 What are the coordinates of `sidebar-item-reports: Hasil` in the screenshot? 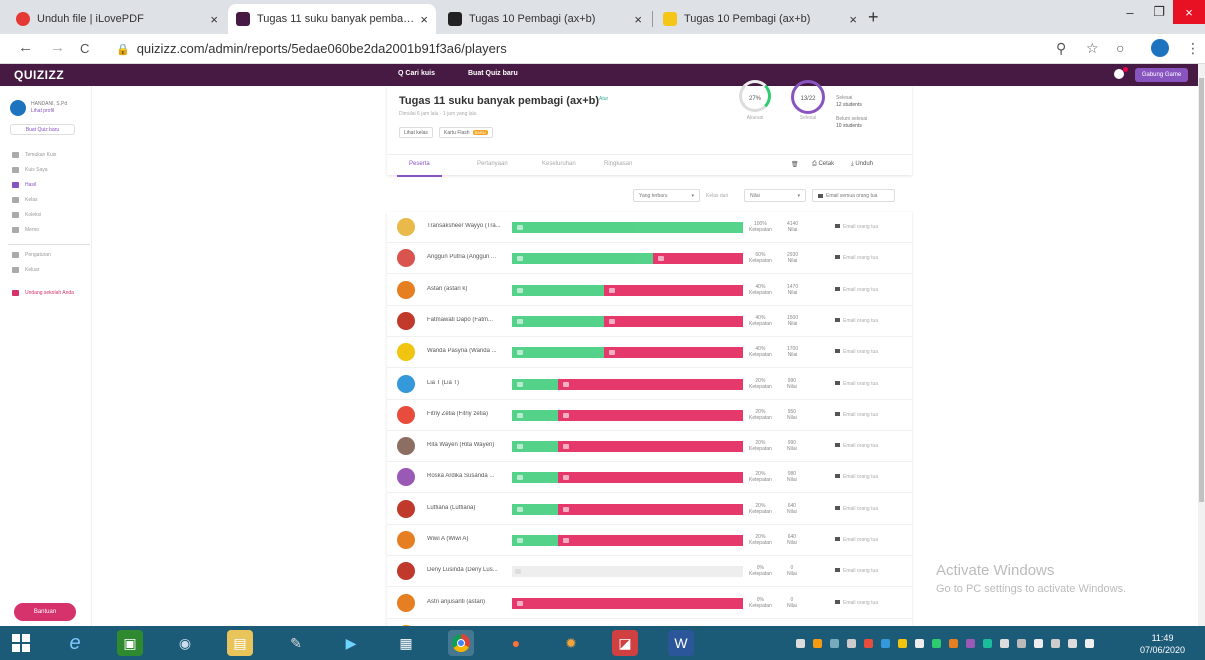 It's located at (24, 185).